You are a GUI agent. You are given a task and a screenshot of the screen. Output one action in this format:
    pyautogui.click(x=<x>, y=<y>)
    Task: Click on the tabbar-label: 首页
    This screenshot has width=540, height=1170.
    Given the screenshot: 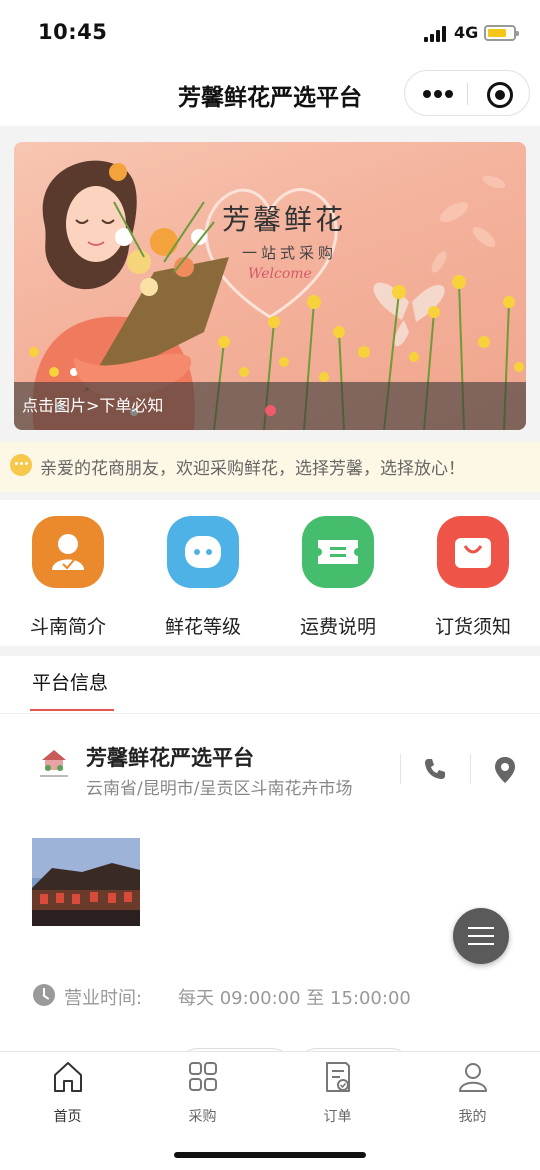 What is the action you would take?
    pyautogui.click(x=67, y=1117)
    